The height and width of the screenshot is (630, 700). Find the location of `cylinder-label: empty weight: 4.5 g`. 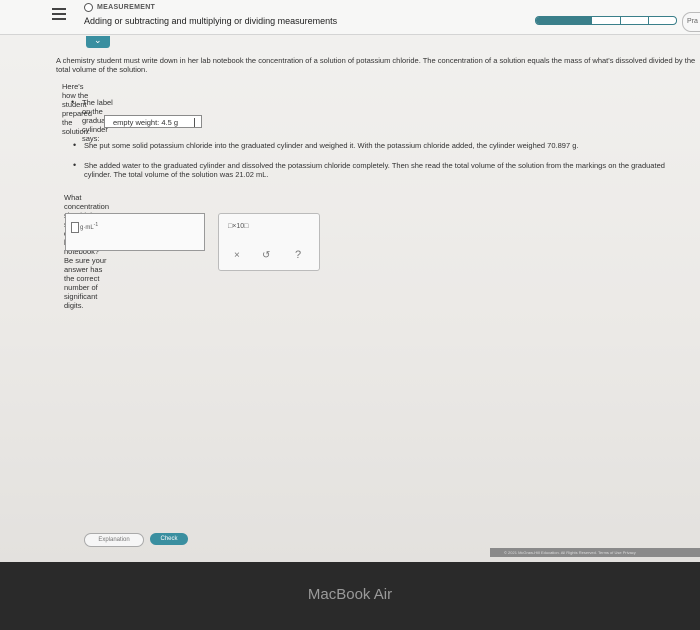

cylinder-label: empty weight: 4.5 g is located at coordinates (153, 121).